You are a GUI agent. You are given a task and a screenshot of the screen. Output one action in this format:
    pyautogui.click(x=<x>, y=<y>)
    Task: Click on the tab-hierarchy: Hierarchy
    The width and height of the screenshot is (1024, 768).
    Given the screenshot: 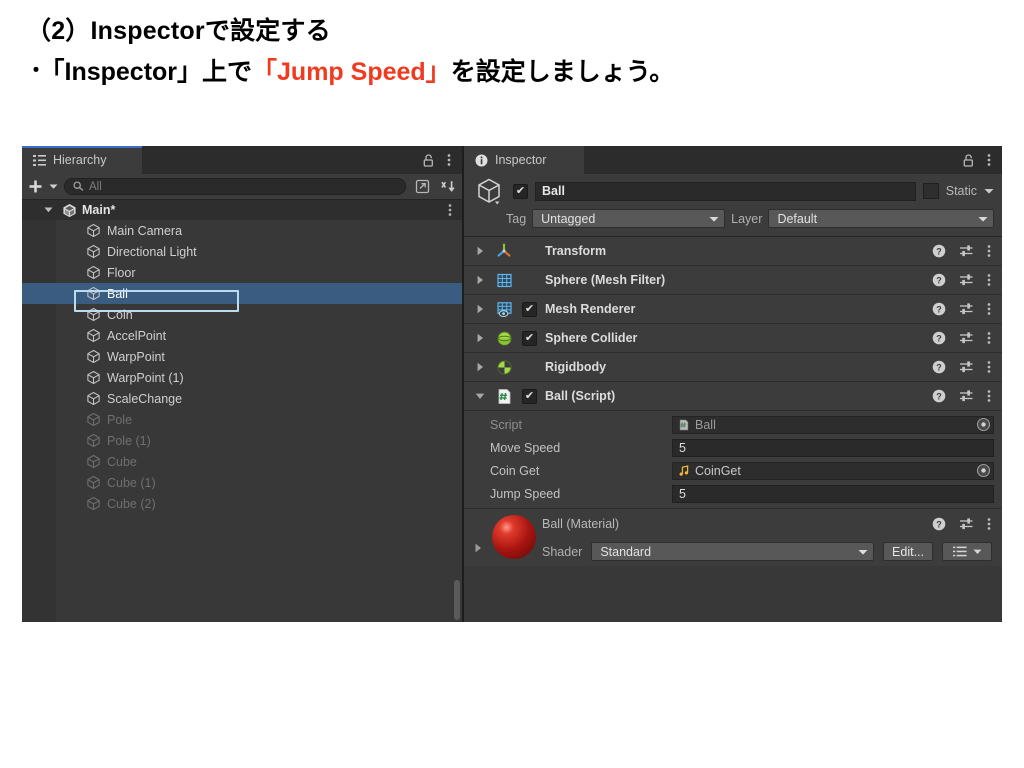 What is the action you would take?
    pyautogui.click(x=82, y=160)
    